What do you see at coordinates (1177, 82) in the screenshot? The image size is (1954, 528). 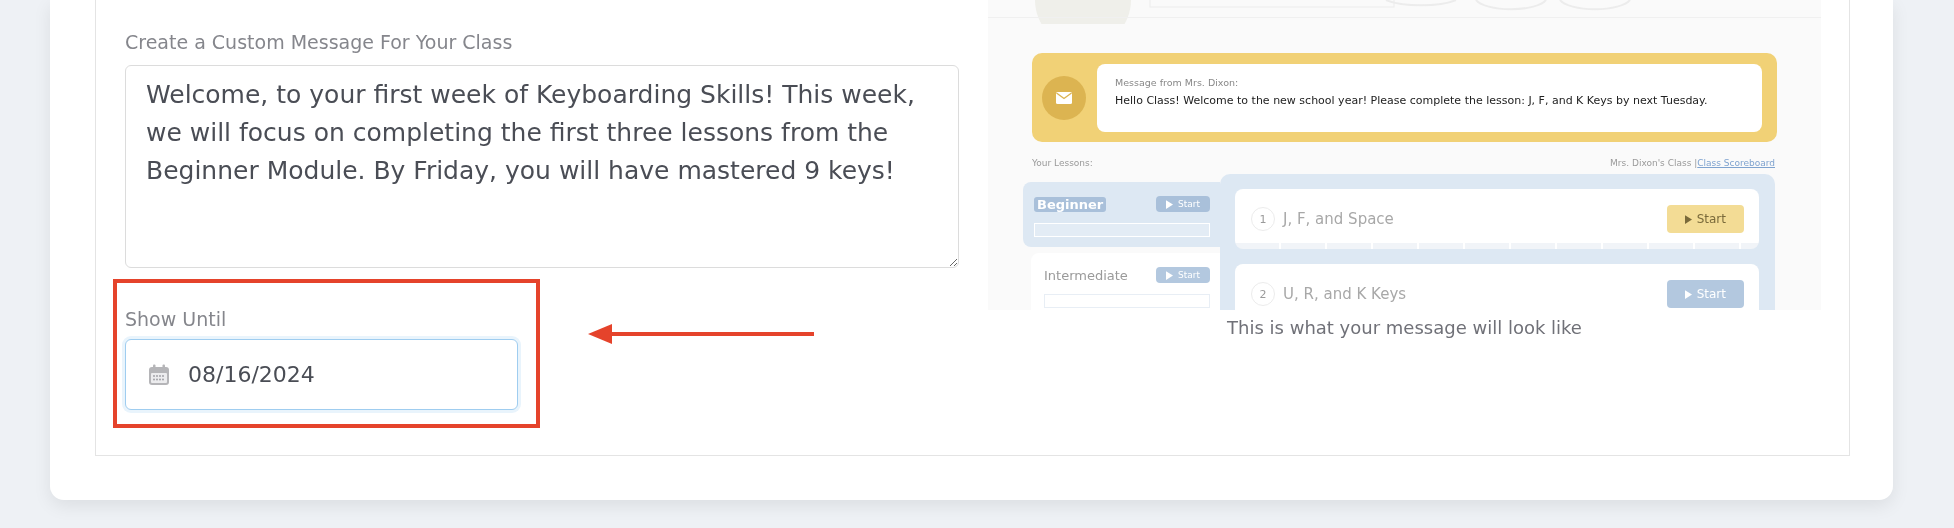 I see `message-sender: Message from Mrs. Dixon:` at bounding box center [1177, 82].